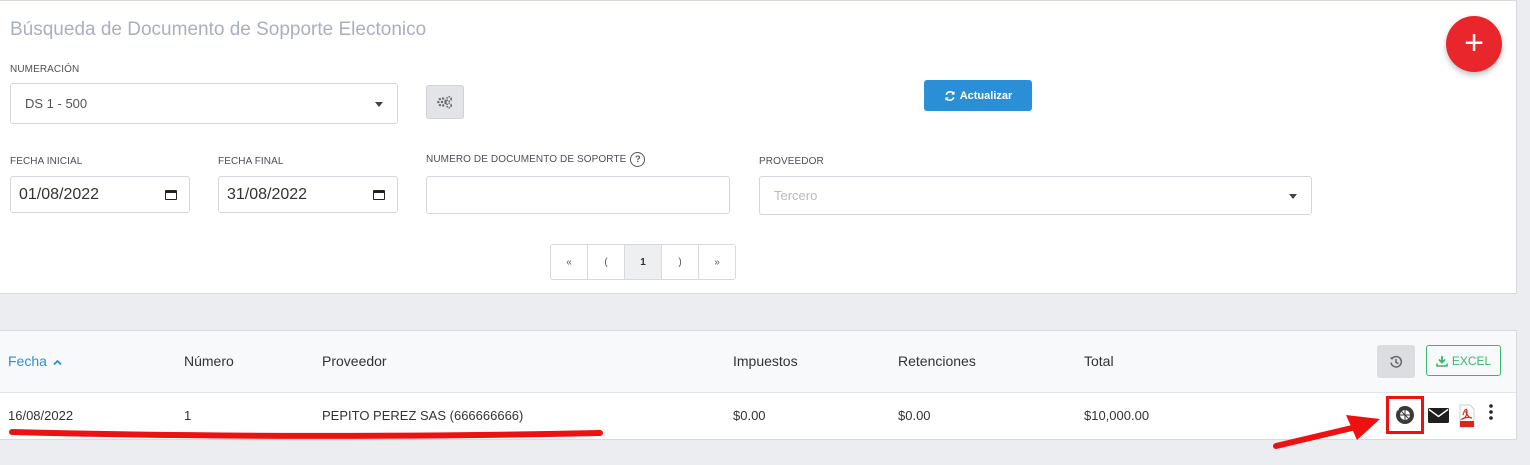  I want to click on highlight-box-annotation, so click(1405, 415).